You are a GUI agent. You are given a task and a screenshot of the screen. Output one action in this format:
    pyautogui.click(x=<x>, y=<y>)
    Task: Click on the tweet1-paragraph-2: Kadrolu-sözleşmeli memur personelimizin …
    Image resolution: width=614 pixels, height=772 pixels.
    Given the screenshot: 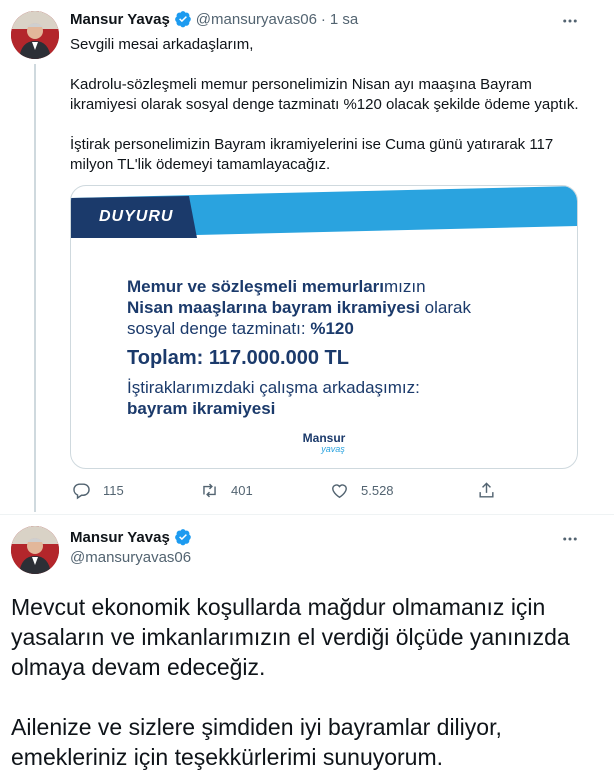 What is the action you would take?
    pyautogui.click(x=324, y=94)
    